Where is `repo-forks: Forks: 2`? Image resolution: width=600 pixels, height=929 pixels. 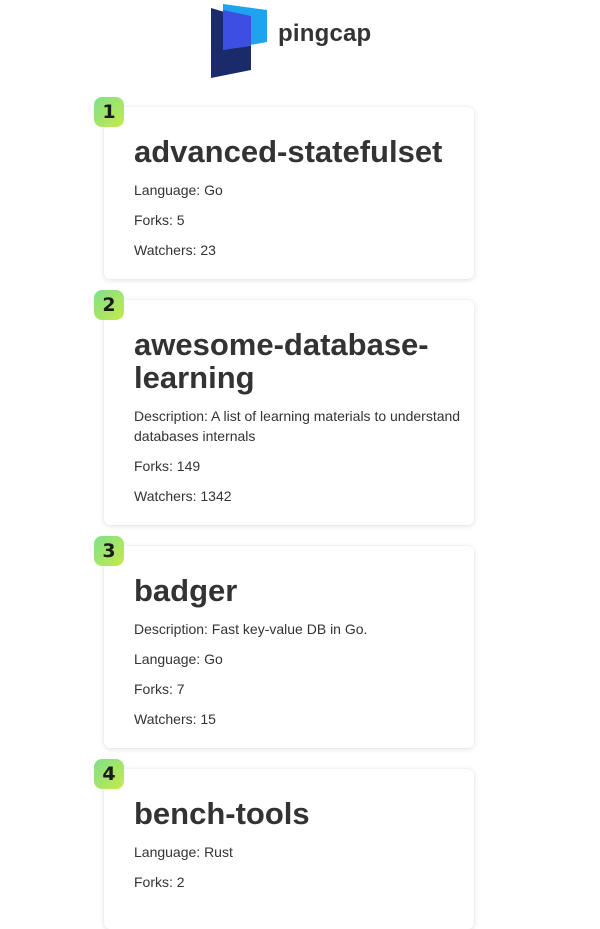
repo-forks: Forks: 2 is located at coordinates (159, 882).